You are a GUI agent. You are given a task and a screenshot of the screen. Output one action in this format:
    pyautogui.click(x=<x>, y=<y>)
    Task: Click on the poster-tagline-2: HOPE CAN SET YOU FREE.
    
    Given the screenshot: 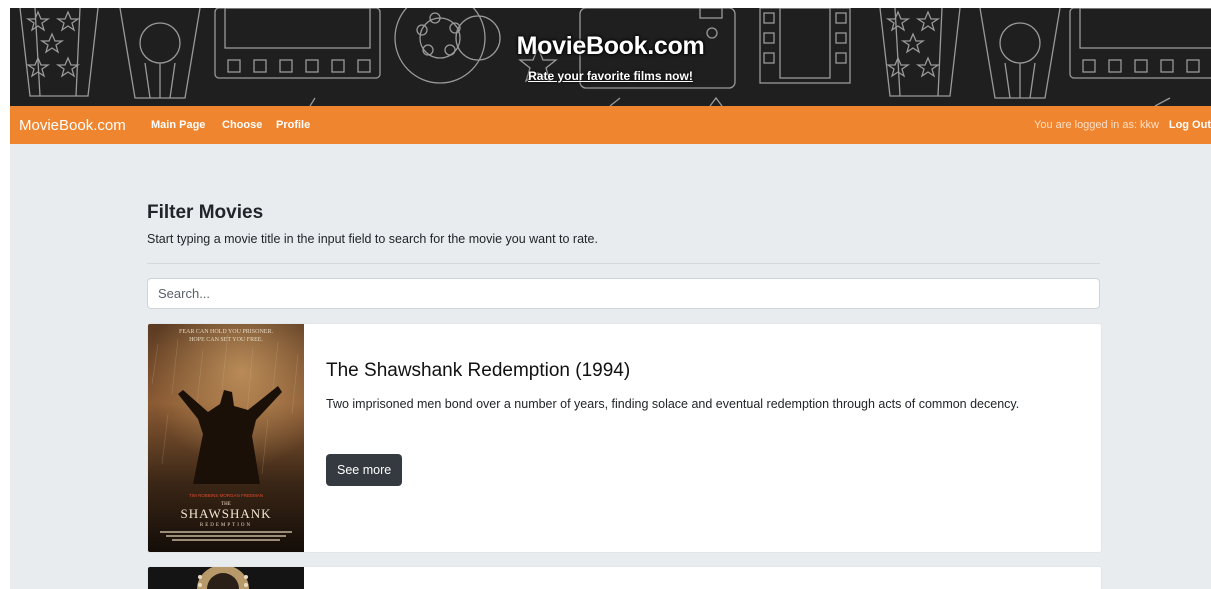 What is the action you would take?
    pyautogui.click(x=226, y=340)
    